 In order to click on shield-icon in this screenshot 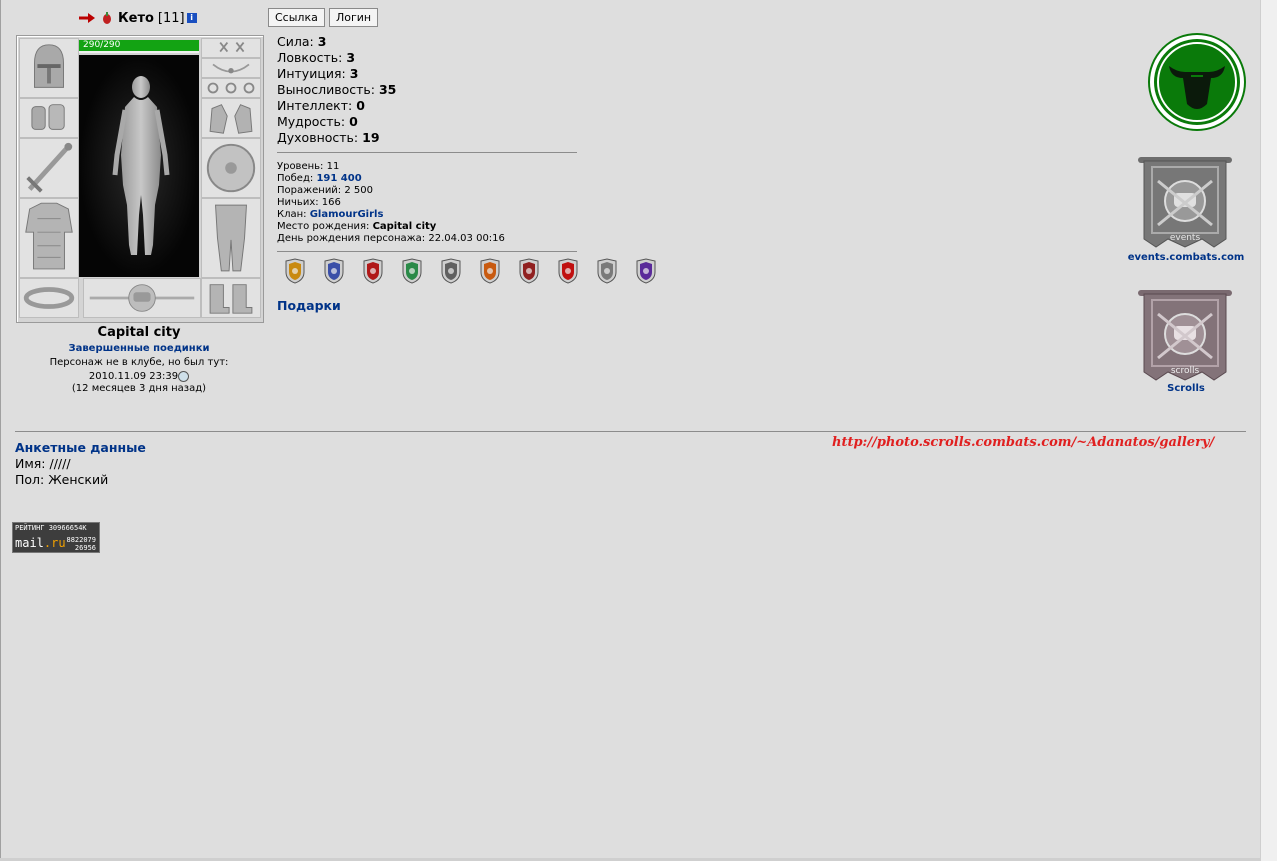, I will do `click(231, 168)`.